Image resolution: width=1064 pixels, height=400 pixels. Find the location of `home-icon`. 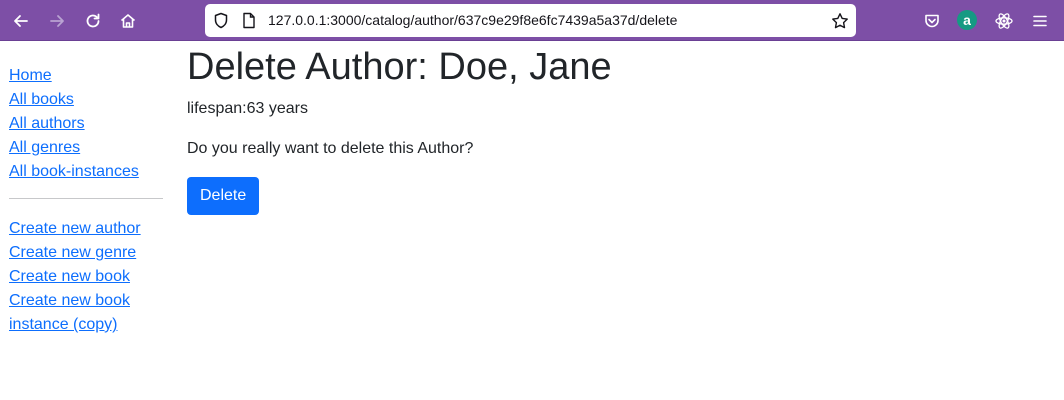

home-icon is located at coordinates (128, 21).